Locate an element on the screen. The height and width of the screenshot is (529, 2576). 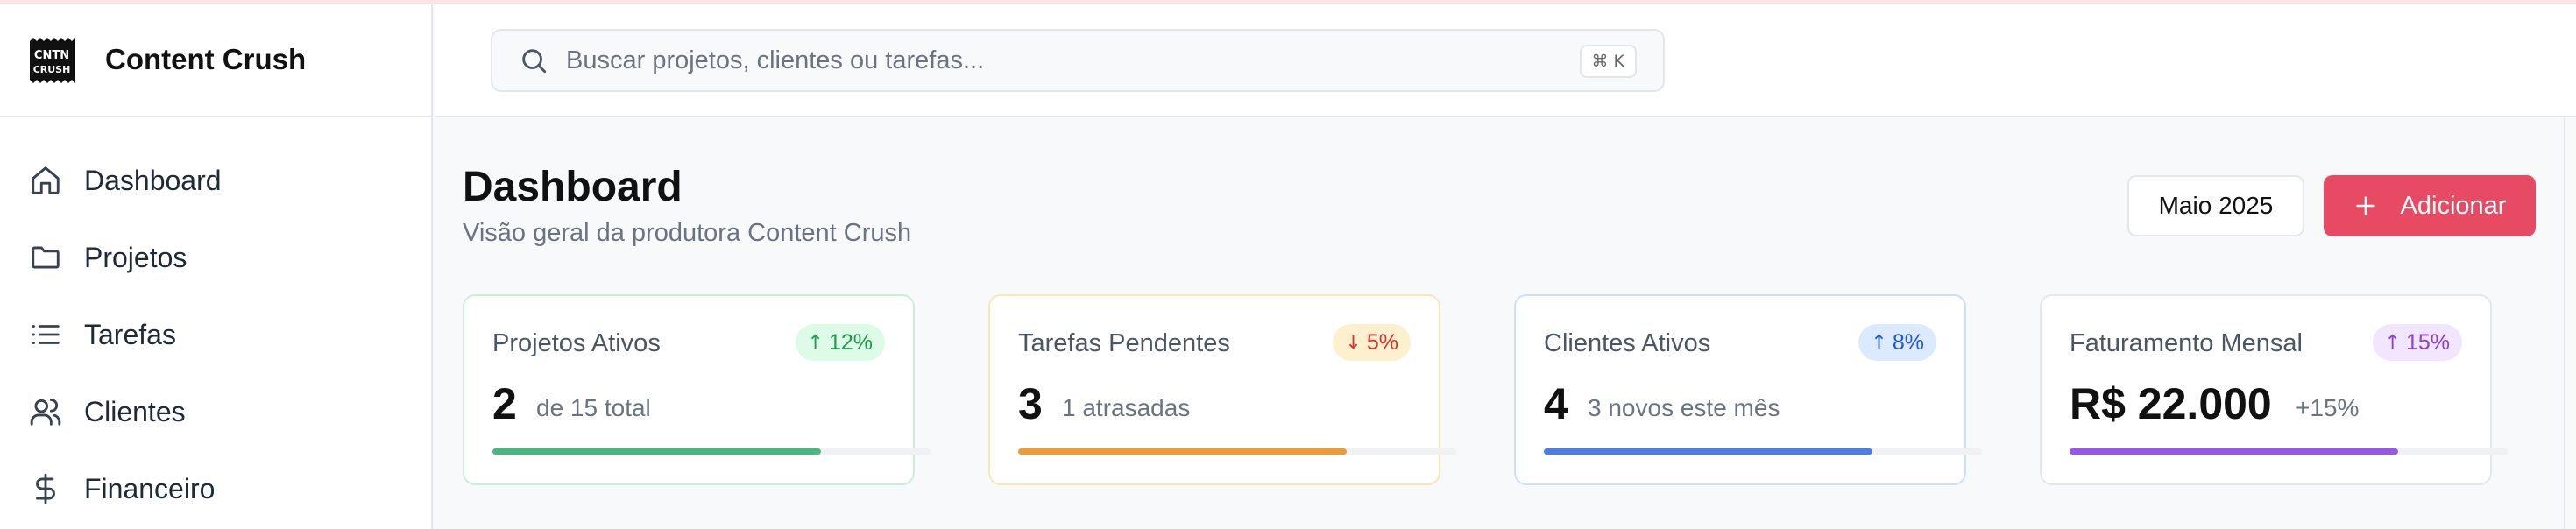
folder-icon is located at coordinates (45, 257).